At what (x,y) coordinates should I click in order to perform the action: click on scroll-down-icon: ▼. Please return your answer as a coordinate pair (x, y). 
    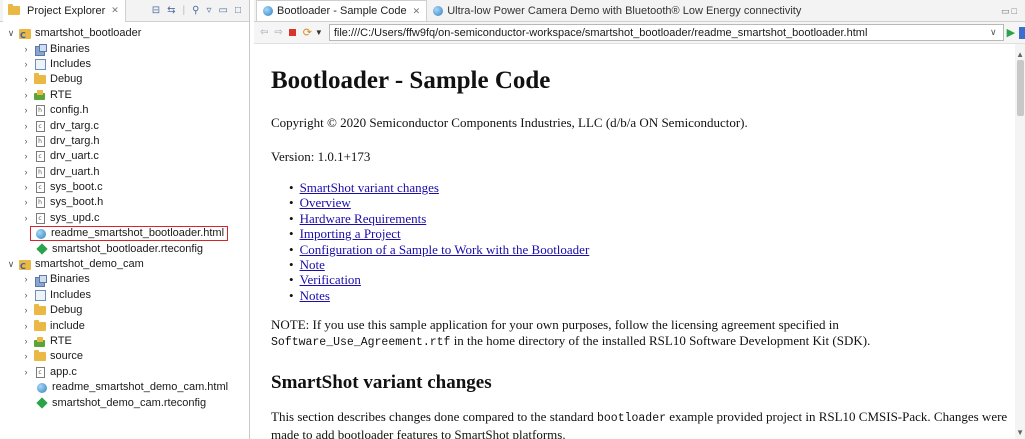
    Looking at the image, I should click on (1020, 432).